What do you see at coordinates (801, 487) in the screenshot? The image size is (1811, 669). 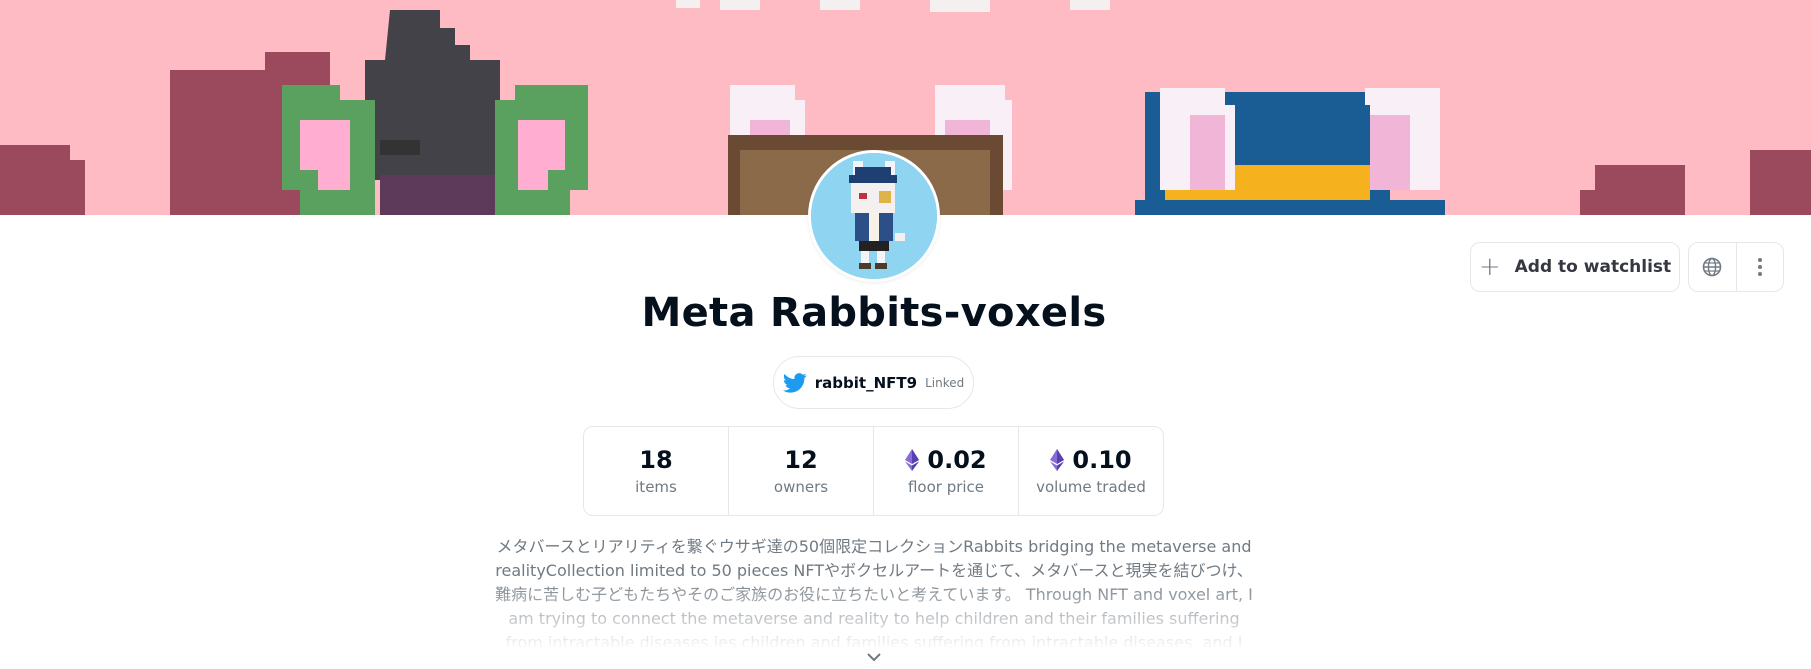 I see `stat-label: owners` at bounding box center [801, 487].